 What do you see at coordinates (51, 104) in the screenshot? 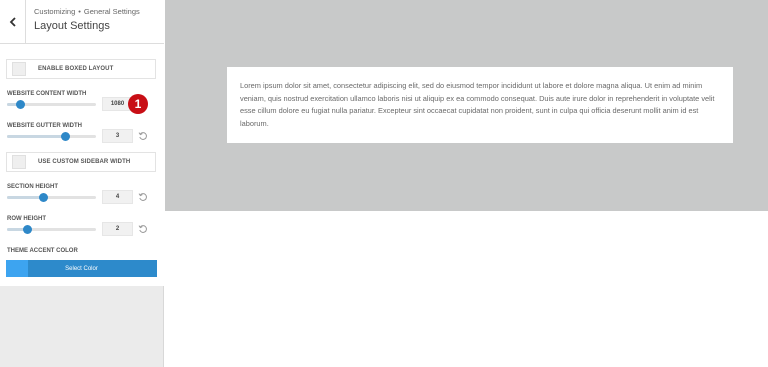
I see `content-width-slider` at bounding box center [51, 104].